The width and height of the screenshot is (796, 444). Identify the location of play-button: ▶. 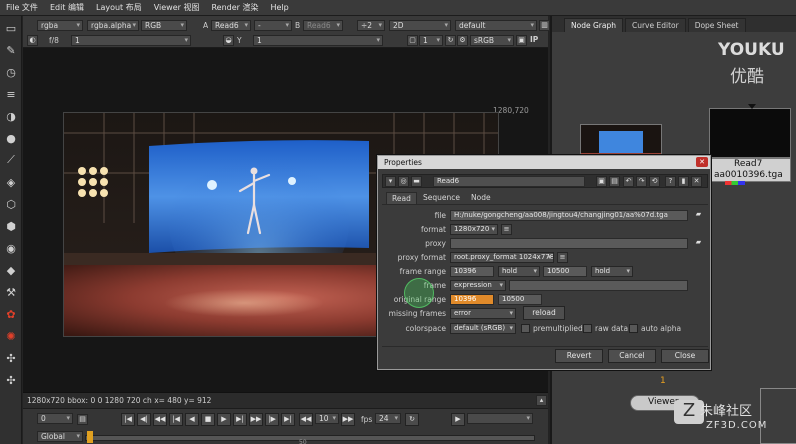
(224, 419).